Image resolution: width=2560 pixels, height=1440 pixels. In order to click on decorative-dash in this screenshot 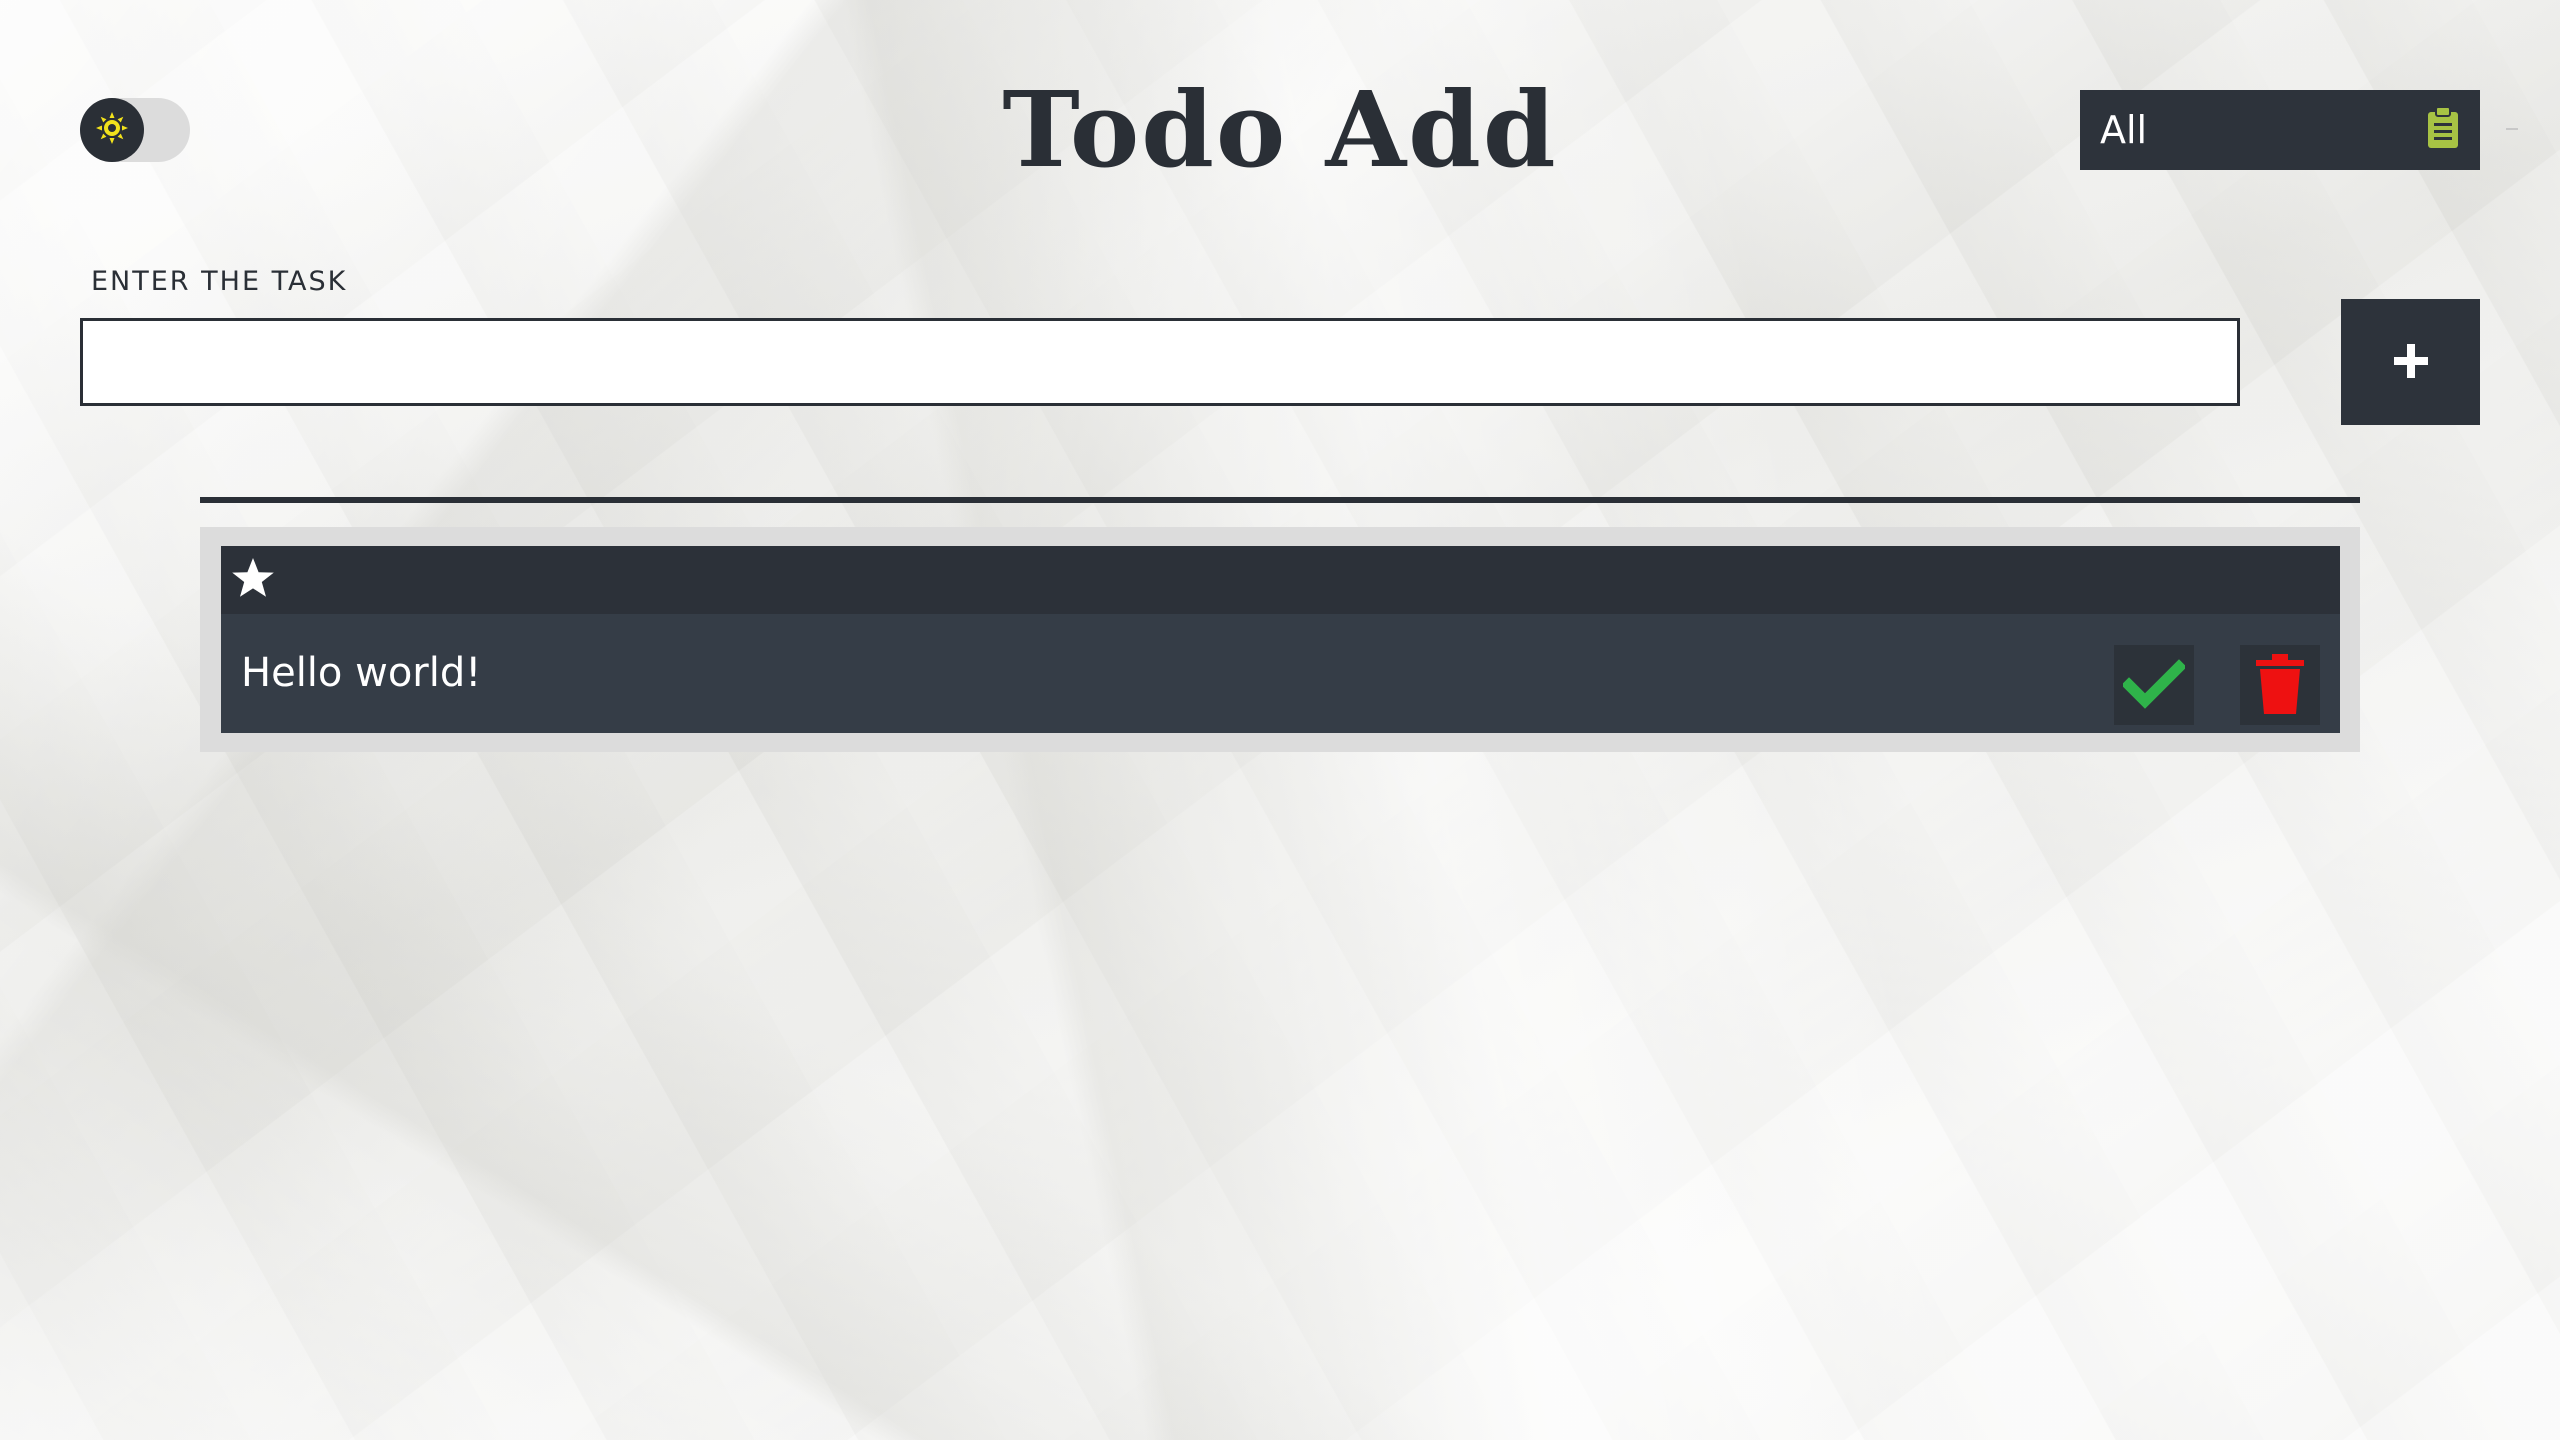, I will do `click(2512, 129)`.